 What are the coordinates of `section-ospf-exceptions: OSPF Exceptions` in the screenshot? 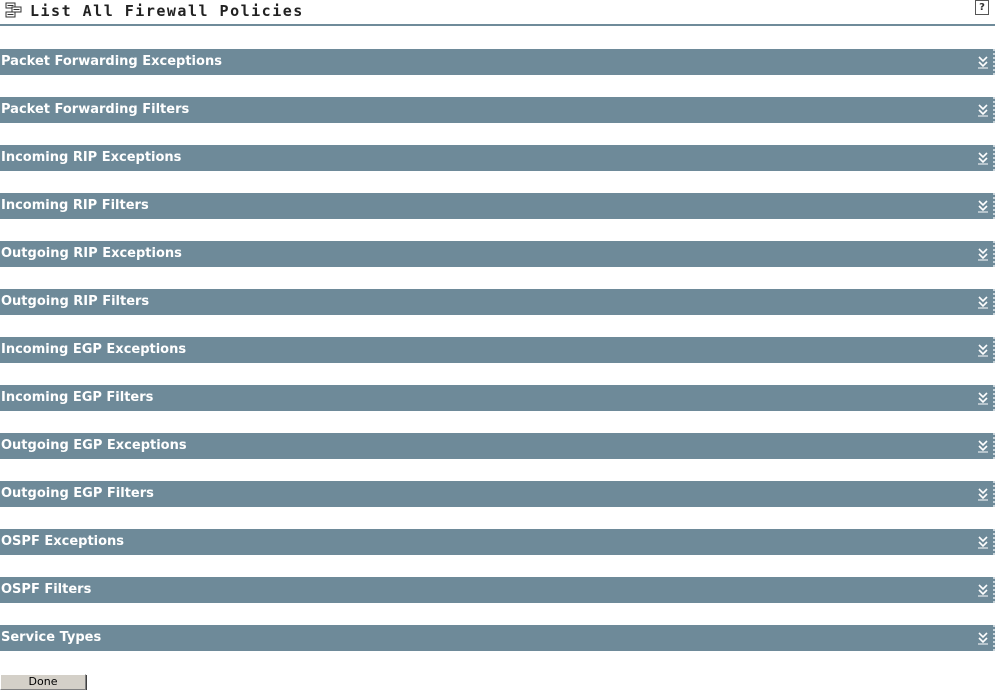 It's located at (497, 542).